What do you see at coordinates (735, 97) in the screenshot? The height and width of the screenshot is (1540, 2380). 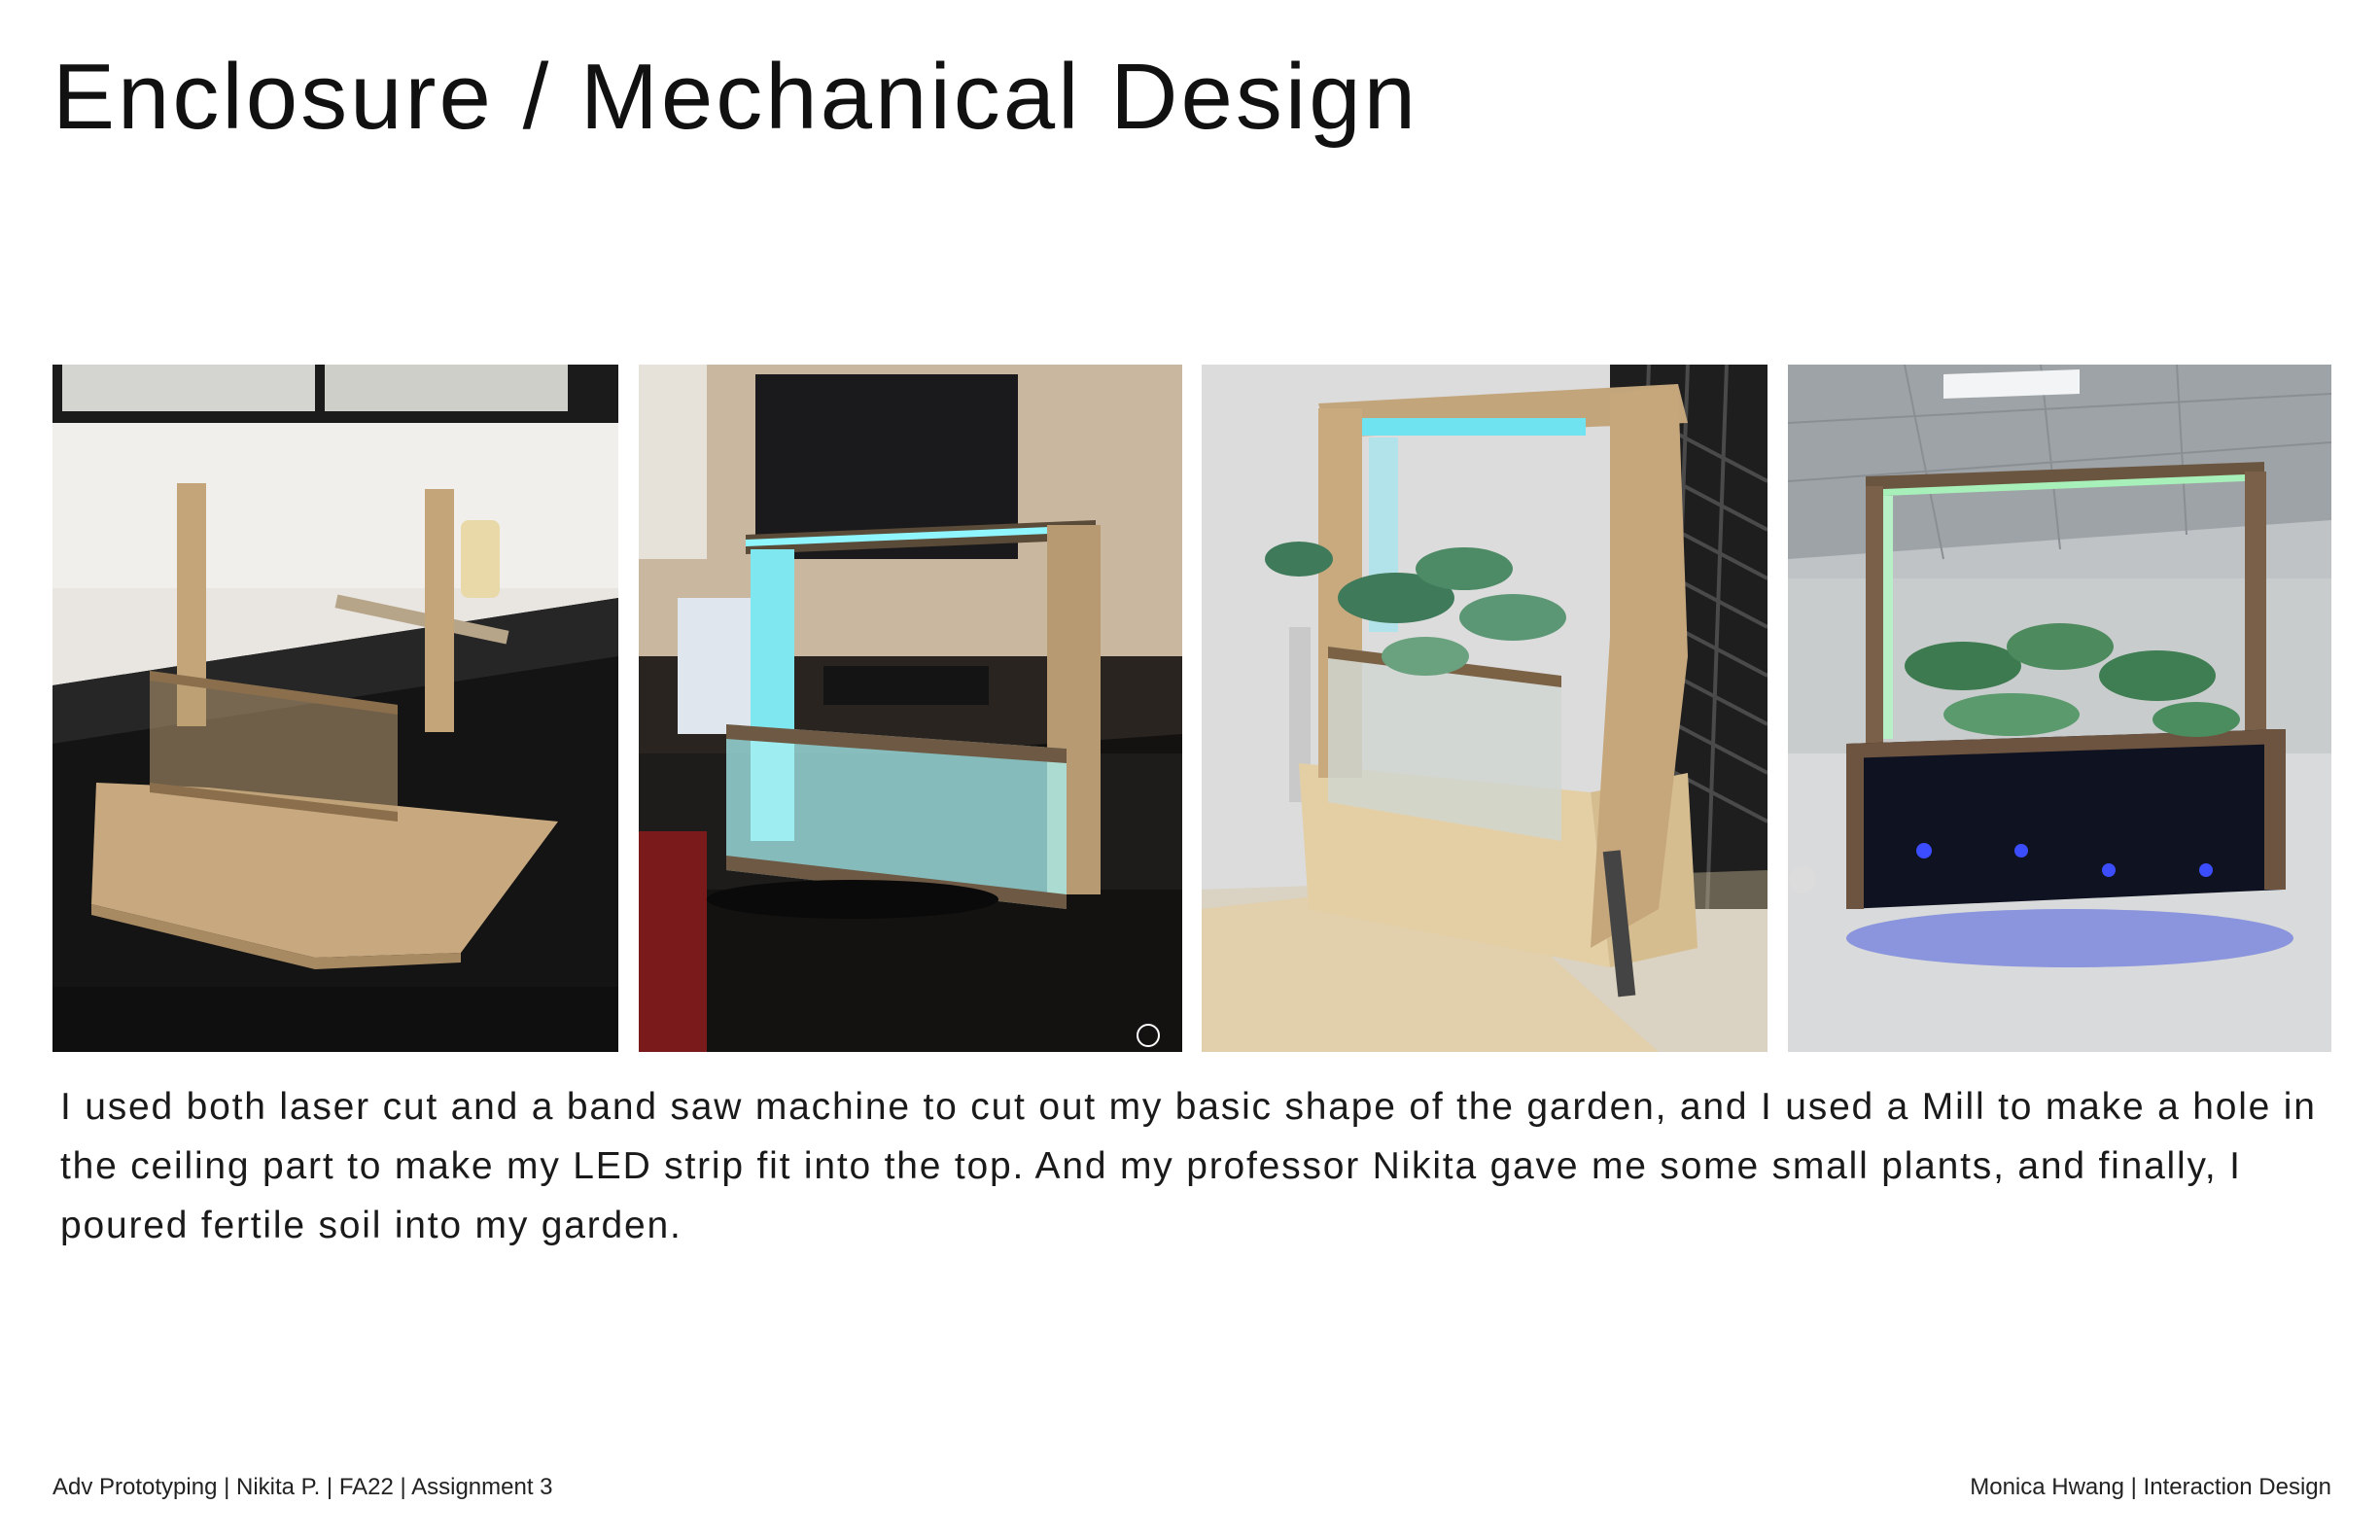 I see `page-title: Enclosure / Mechanical Design` at bounding box center [735, 97].